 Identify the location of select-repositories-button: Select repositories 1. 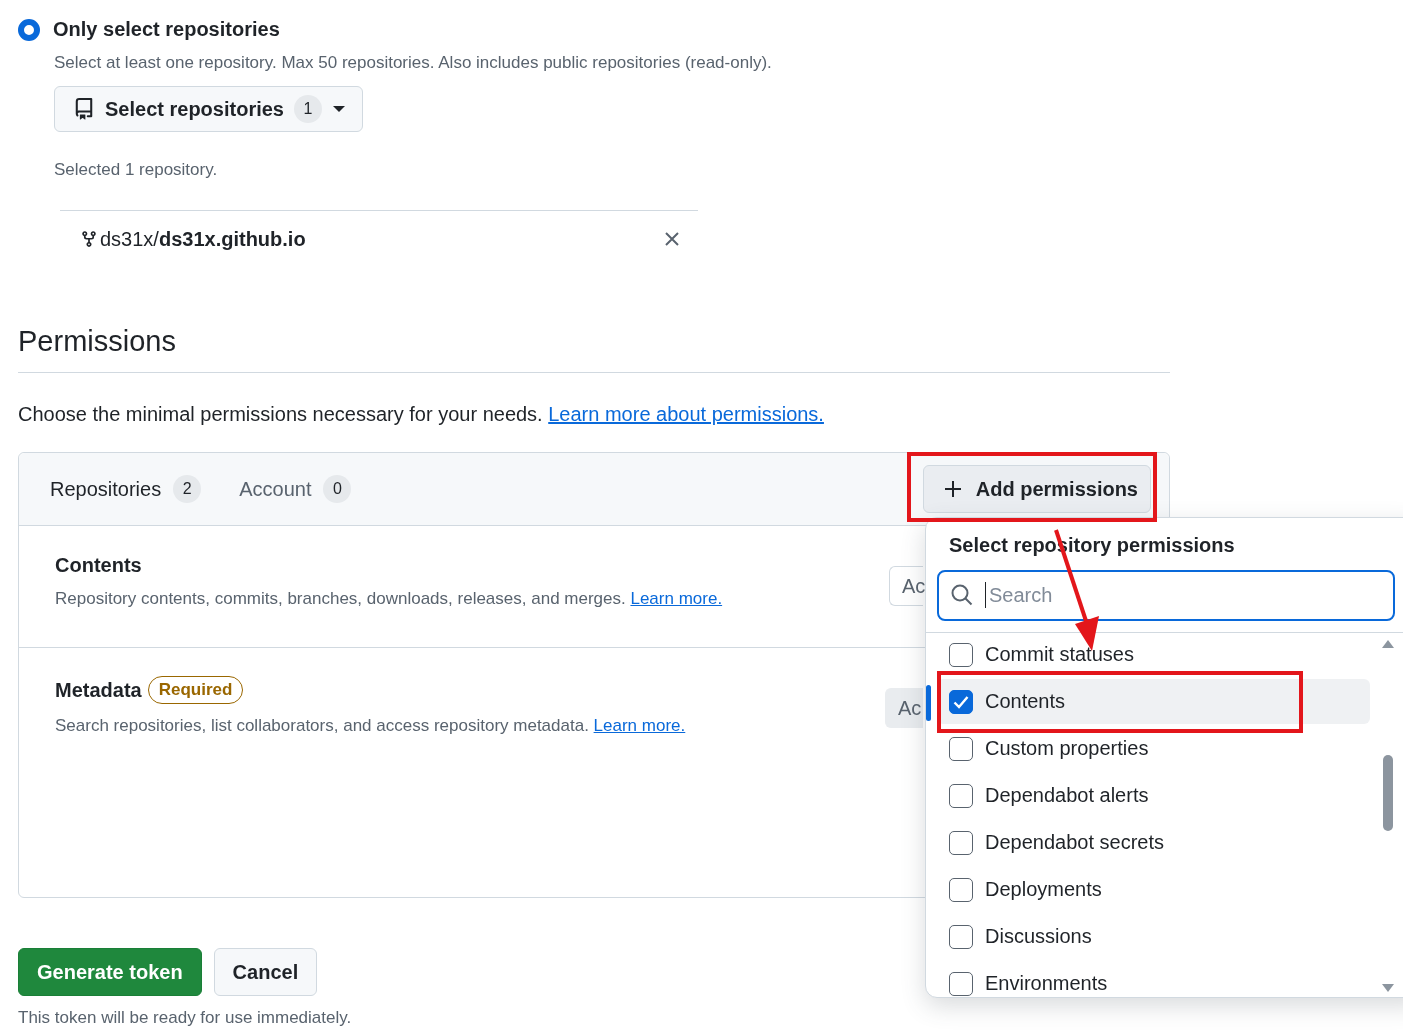
(208, 109).